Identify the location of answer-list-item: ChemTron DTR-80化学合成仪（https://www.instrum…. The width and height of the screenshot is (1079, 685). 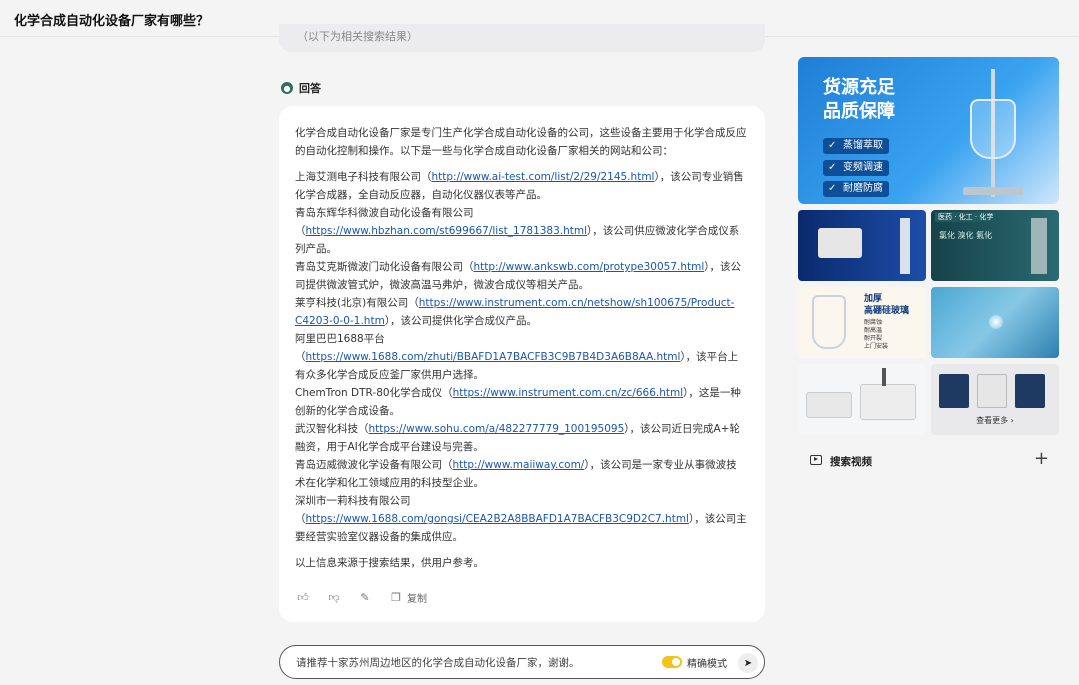
(521, 402).